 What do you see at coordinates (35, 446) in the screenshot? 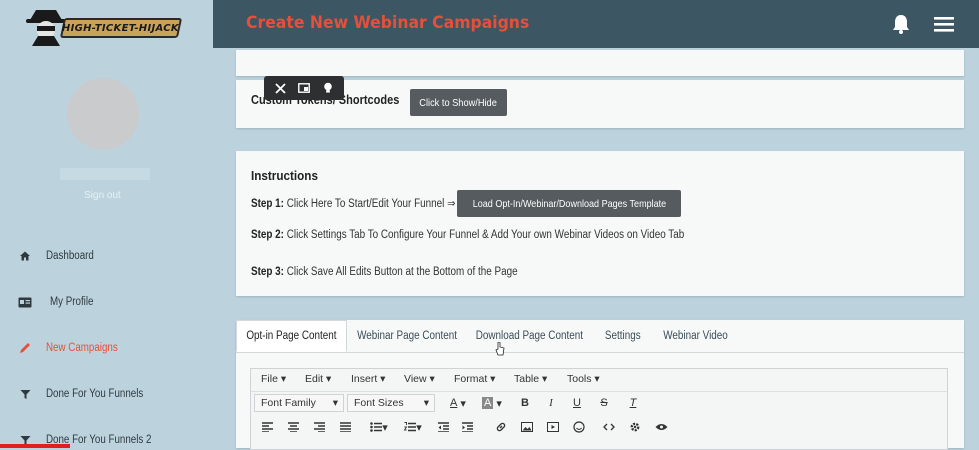
I see `video-progress-bar` at bounding box center [35, 446].